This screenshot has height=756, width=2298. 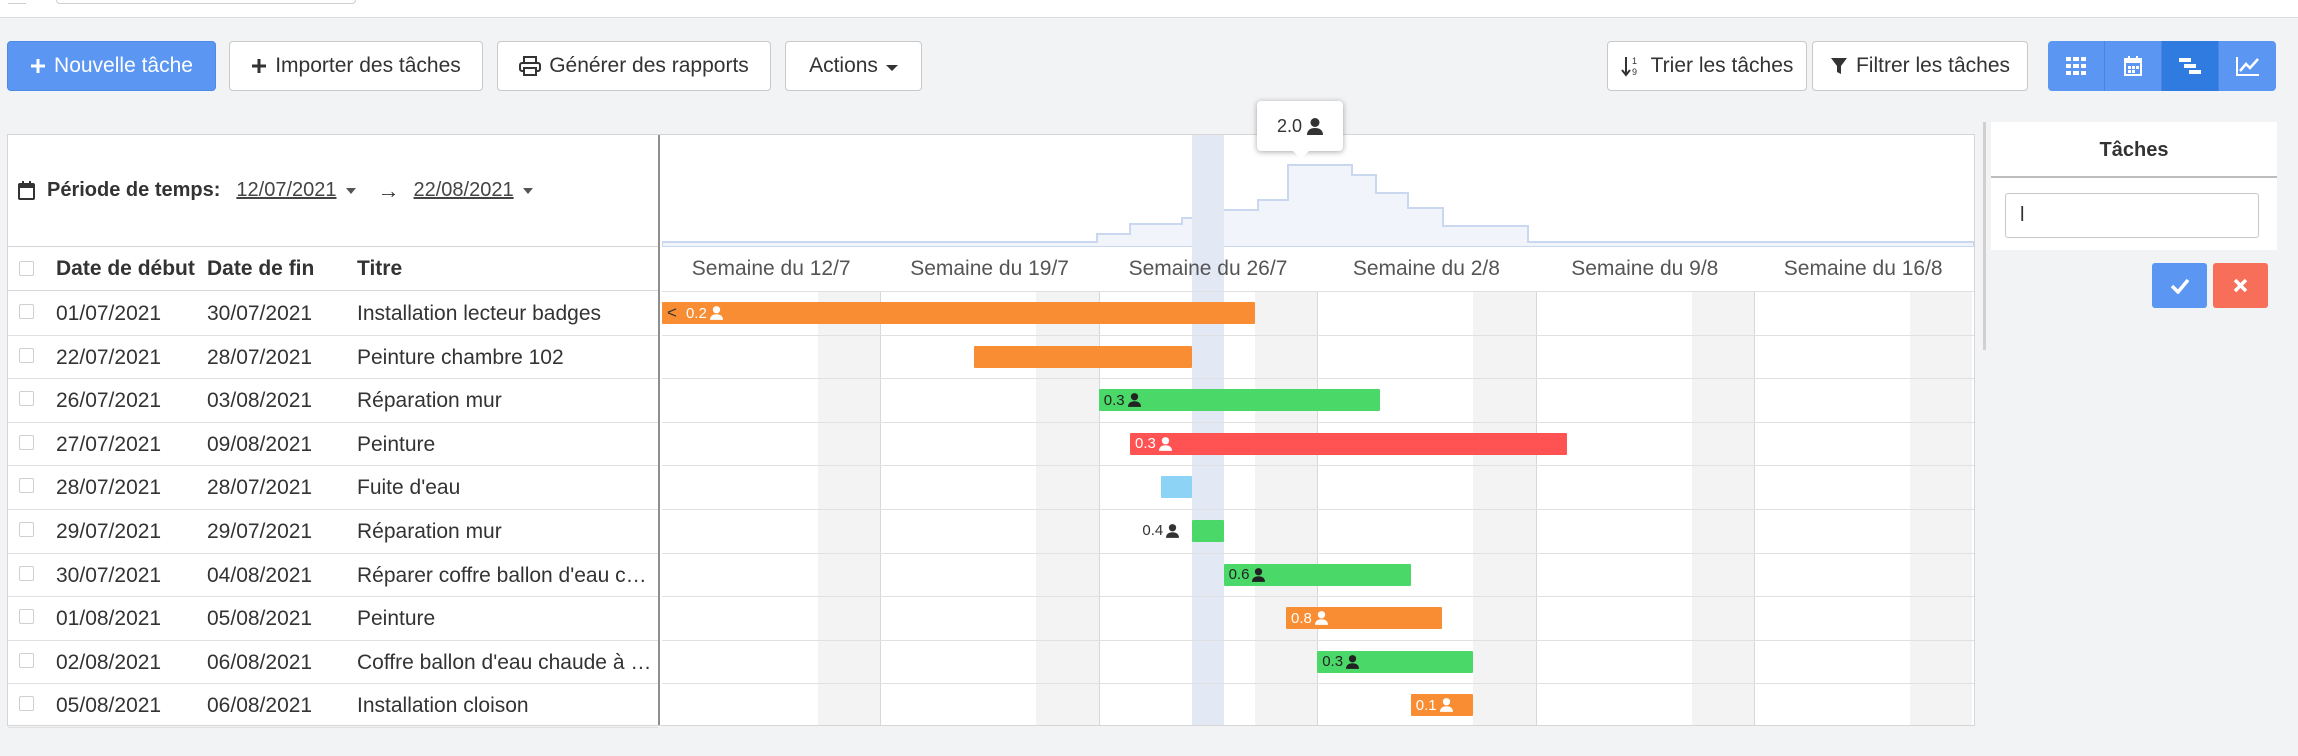 I want to click on today-highlight, so click(x=1208, y=430).